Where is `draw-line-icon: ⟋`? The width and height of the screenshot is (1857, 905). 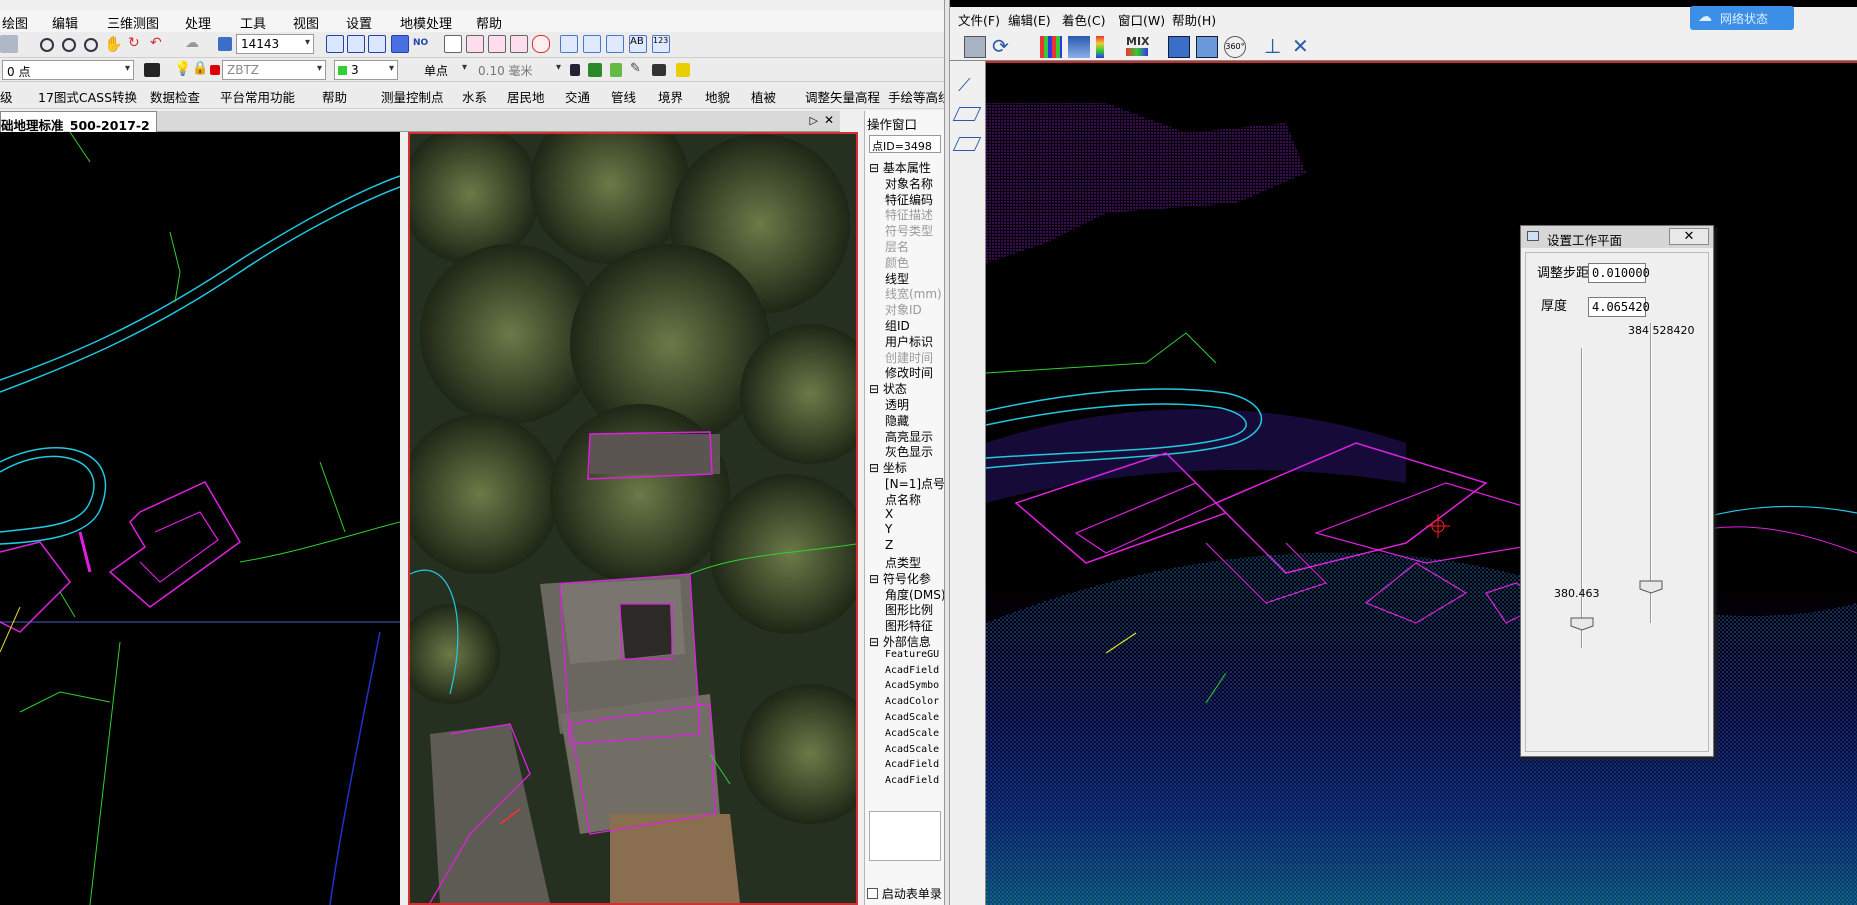 draw-line-icon: ⟋ is located at coordinates (964, 85).